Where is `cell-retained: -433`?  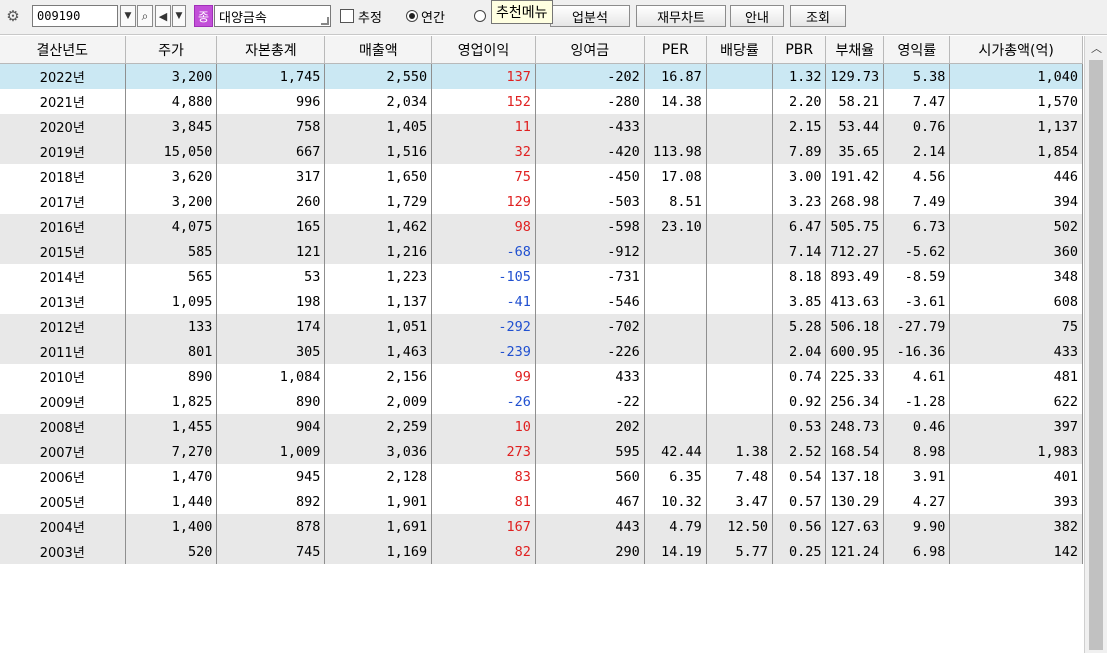 cell-retained: -433 is located at coordinates (590, 126).